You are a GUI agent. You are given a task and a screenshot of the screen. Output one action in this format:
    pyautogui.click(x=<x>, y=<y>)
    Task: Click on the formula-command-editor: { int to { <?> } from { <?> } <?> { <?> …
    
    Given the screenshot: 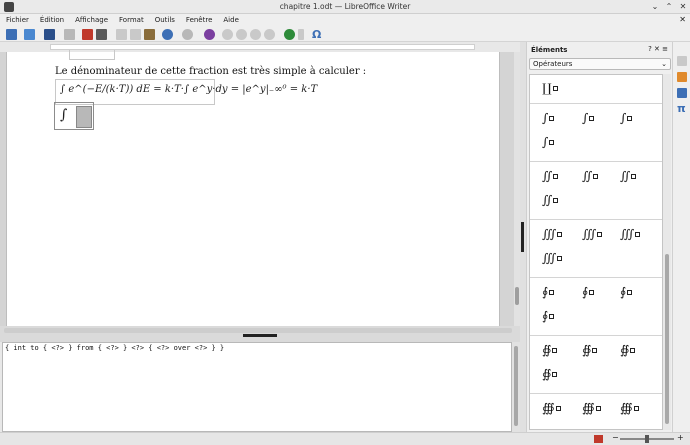 What is the action you would take?
    pyautogui.click(x=257, y=387)
    